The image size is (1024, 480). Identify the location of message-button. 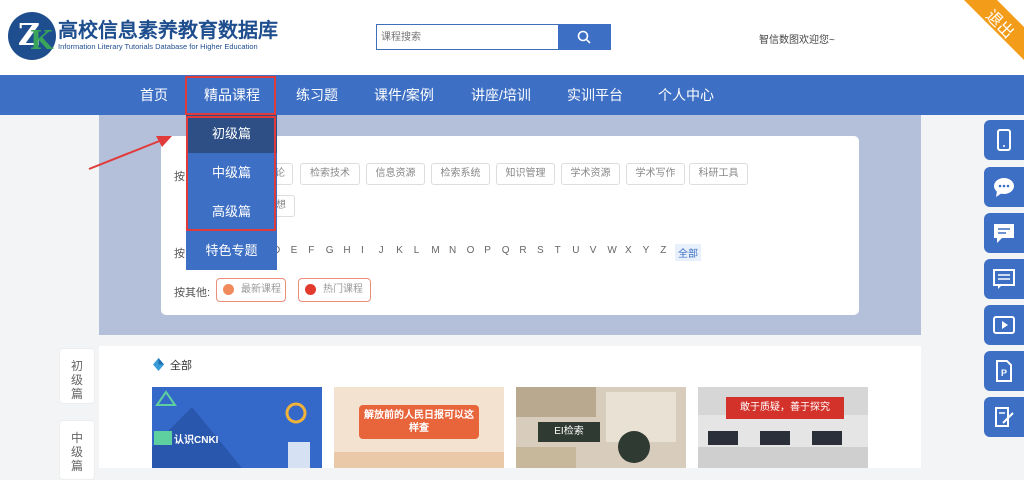
(1004, 233).